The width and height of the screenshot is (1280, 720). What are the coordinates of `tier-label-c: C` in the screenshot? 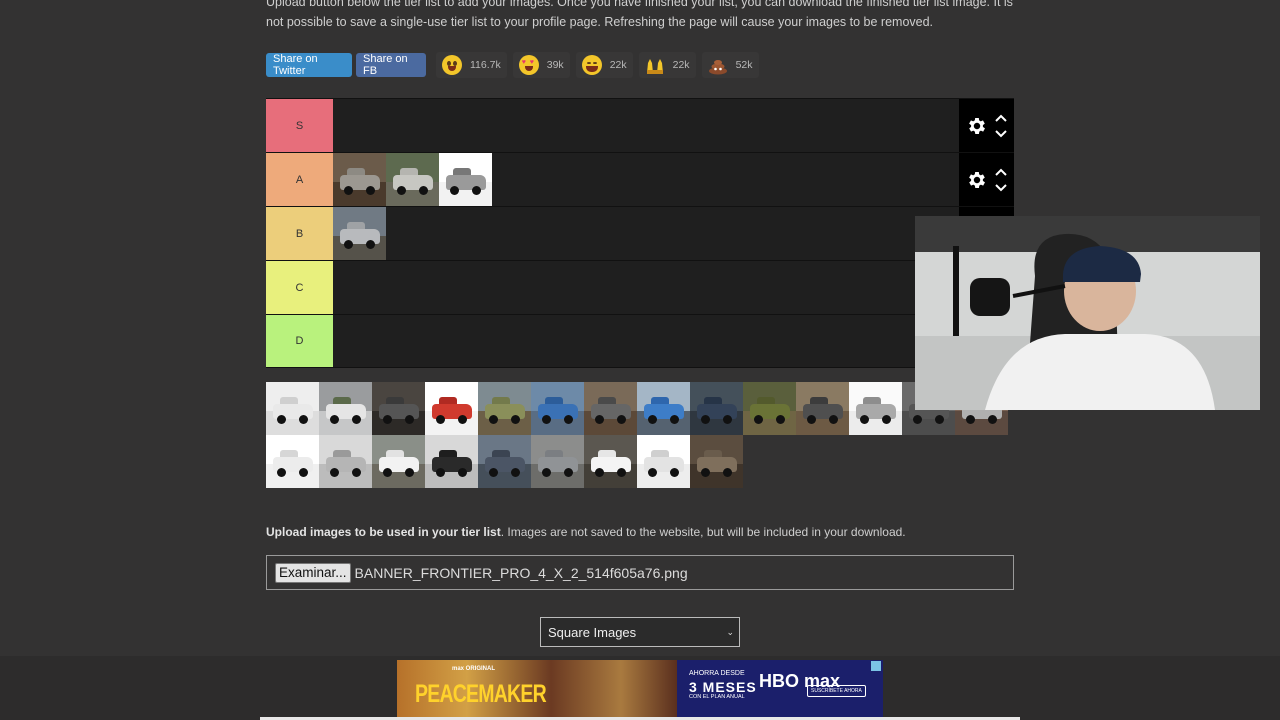 It's located at (299, 287).